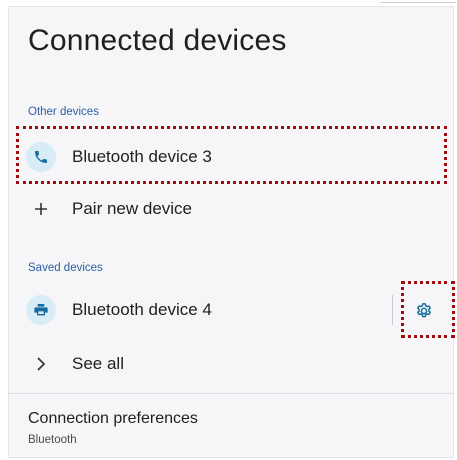  What do you see at coordinates (232, 209) in the screenshot?
I see `pair-new-device-row: Pair new device` at bounding box center [232, 209].